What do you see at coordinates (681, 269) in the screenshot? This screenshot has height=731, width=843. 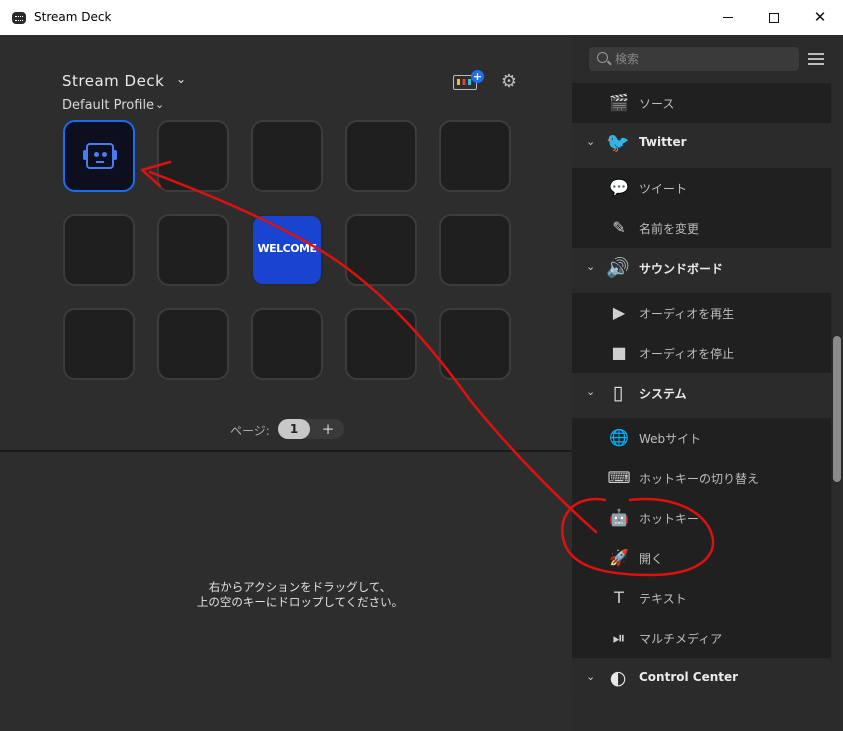 I see `action-label: サウンドボード` at bounding box center [681, 269].